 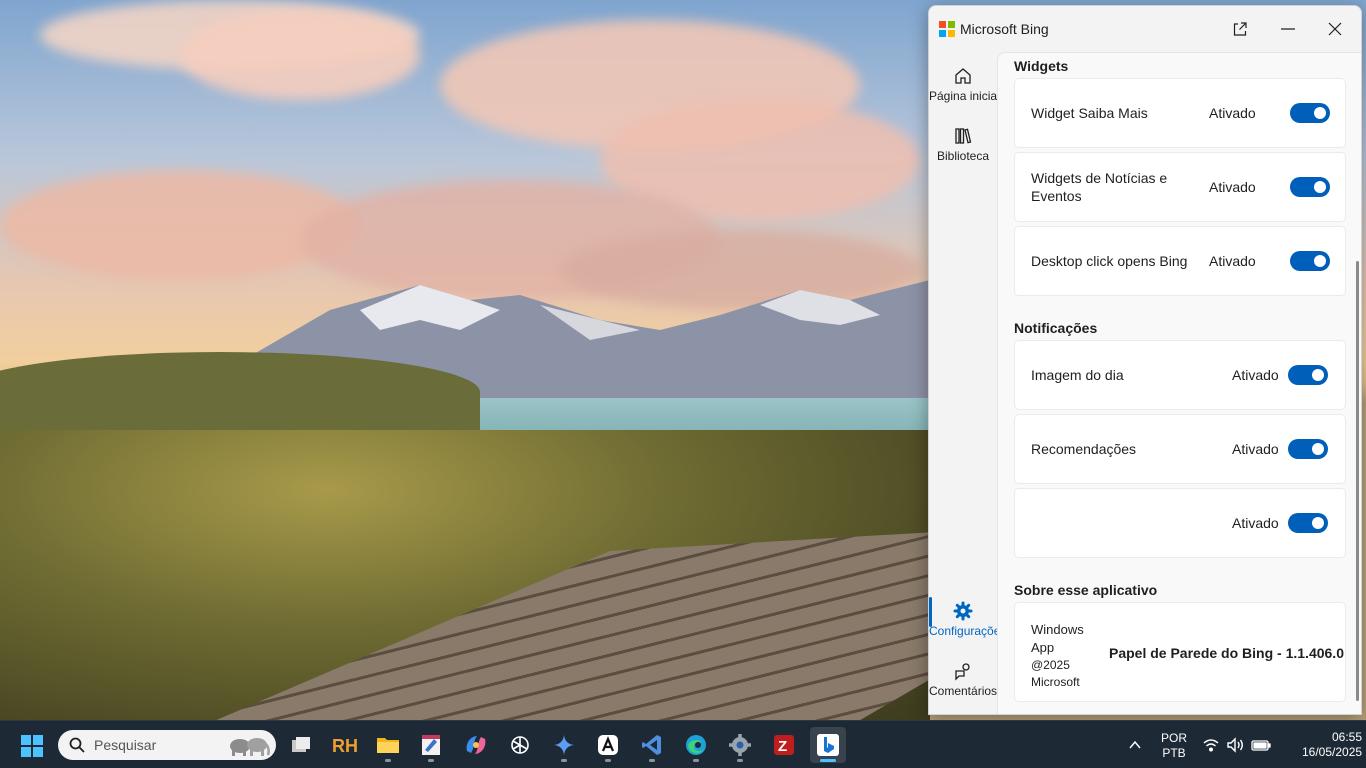 What do you see at coordinates (1066, 656) in the screenshot?
I see `about-publisher: Windows App @2025 Microsoft` at bounding box center [1066, 656].